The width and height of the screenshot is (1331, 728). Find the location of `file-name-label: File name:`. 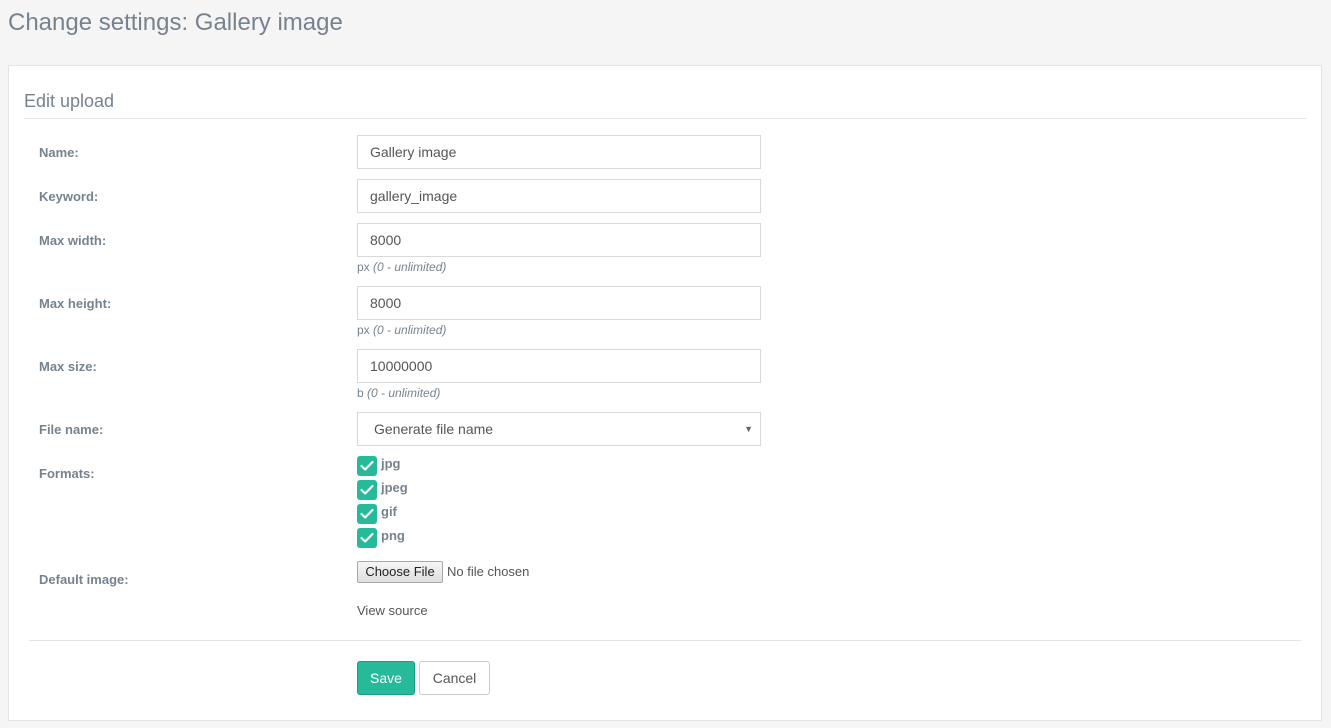

file-name-label: File name: is located at coordinates (71, 429).